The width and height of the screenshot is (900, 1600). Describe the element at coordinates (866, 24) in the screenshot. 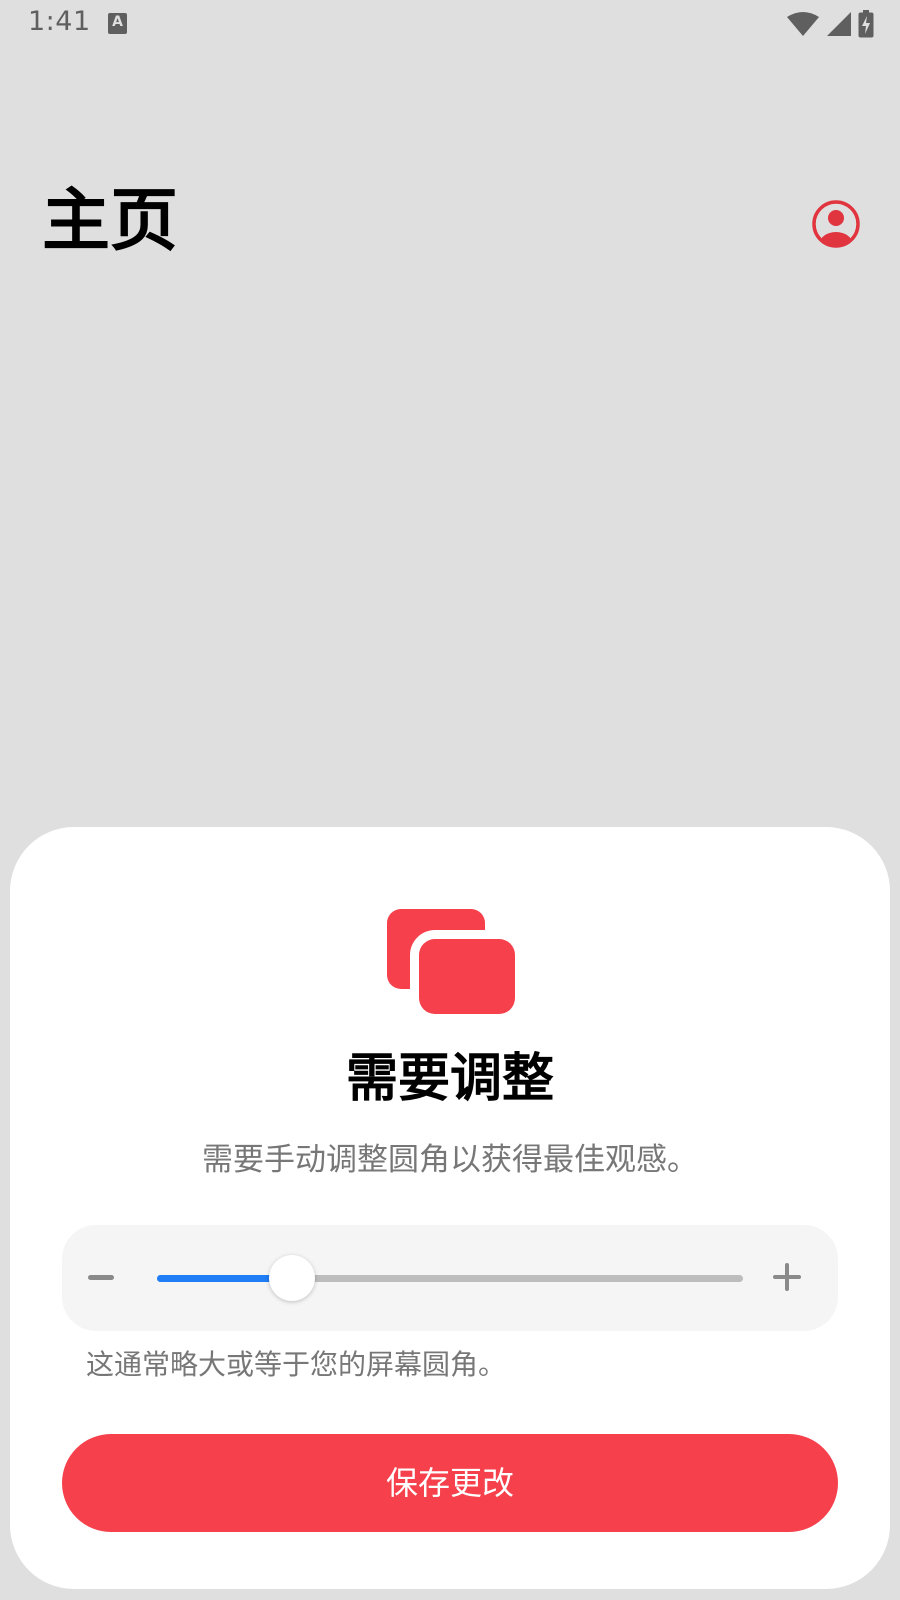

I see `battery-charging-icon` at that location.